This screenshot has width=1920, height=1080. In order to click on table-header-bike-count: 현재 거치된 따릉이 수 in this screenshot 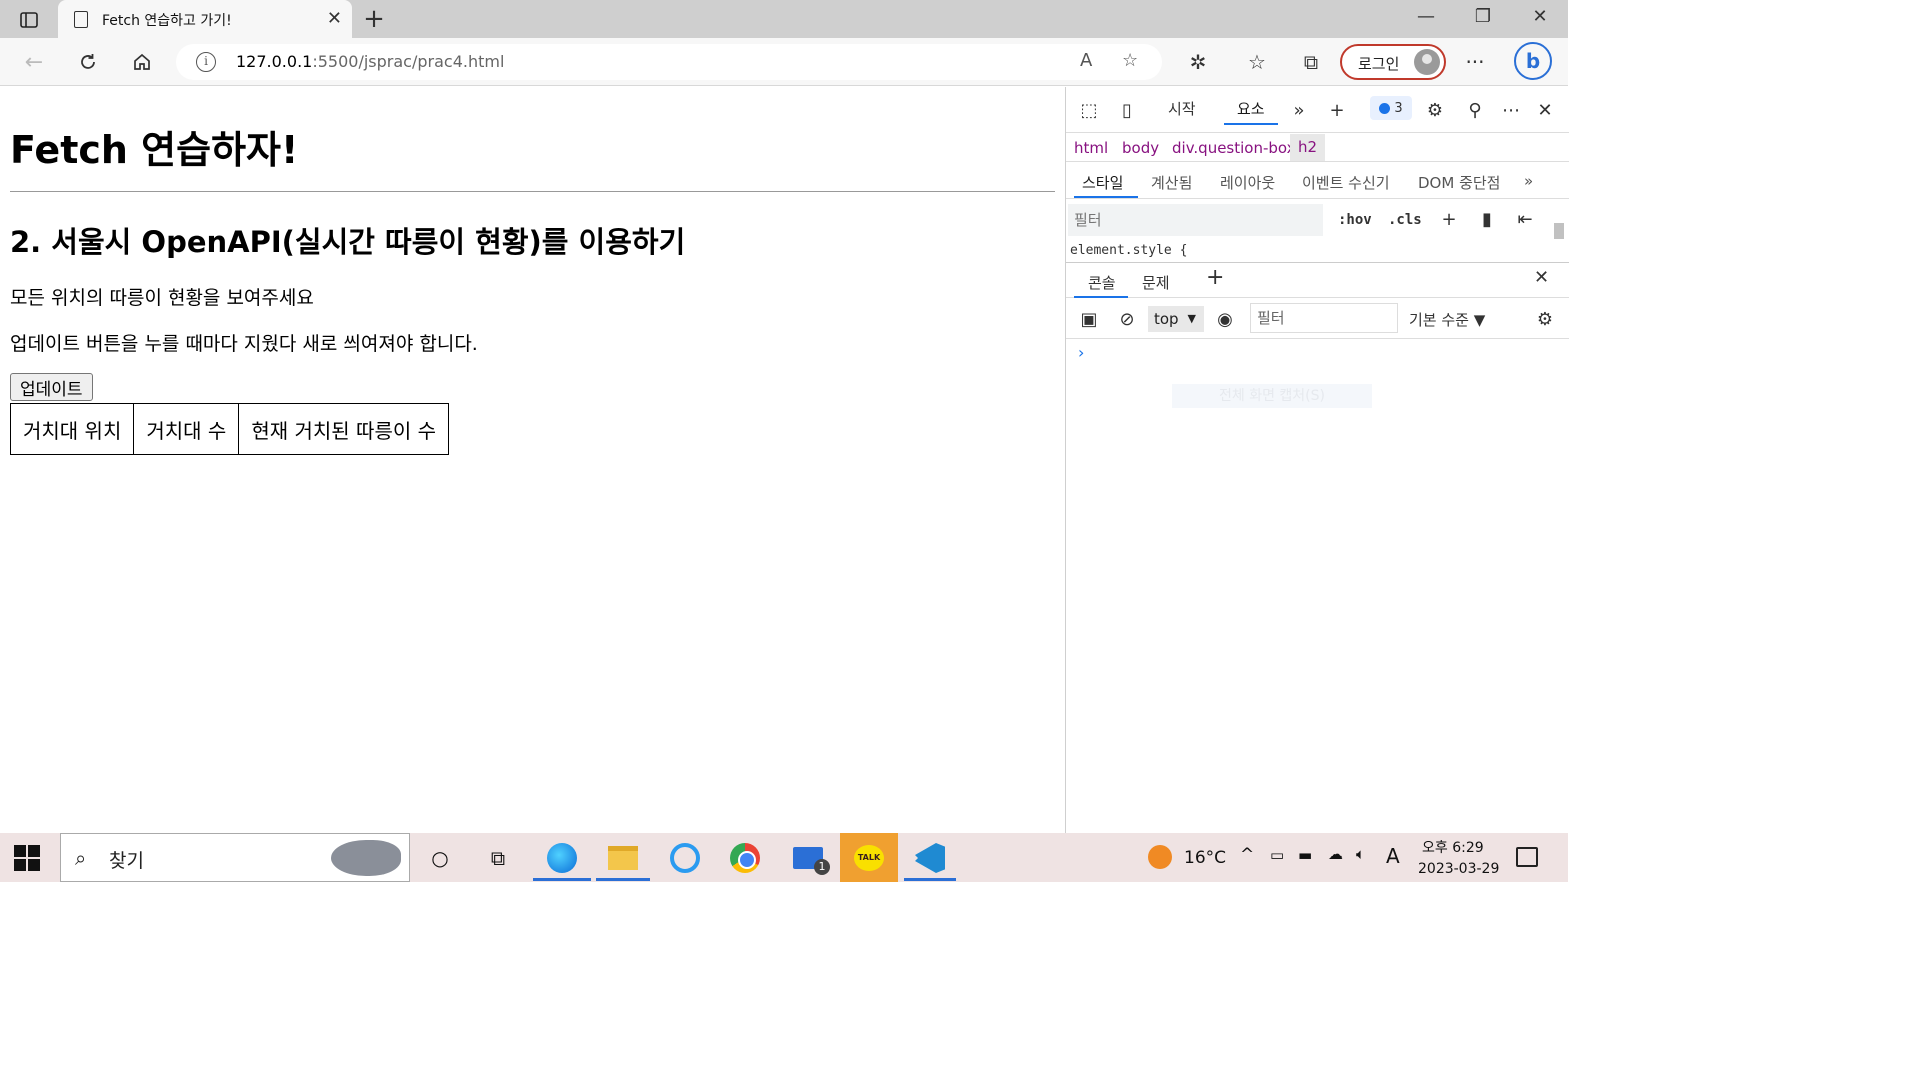, I will do `click(344, 429)`.